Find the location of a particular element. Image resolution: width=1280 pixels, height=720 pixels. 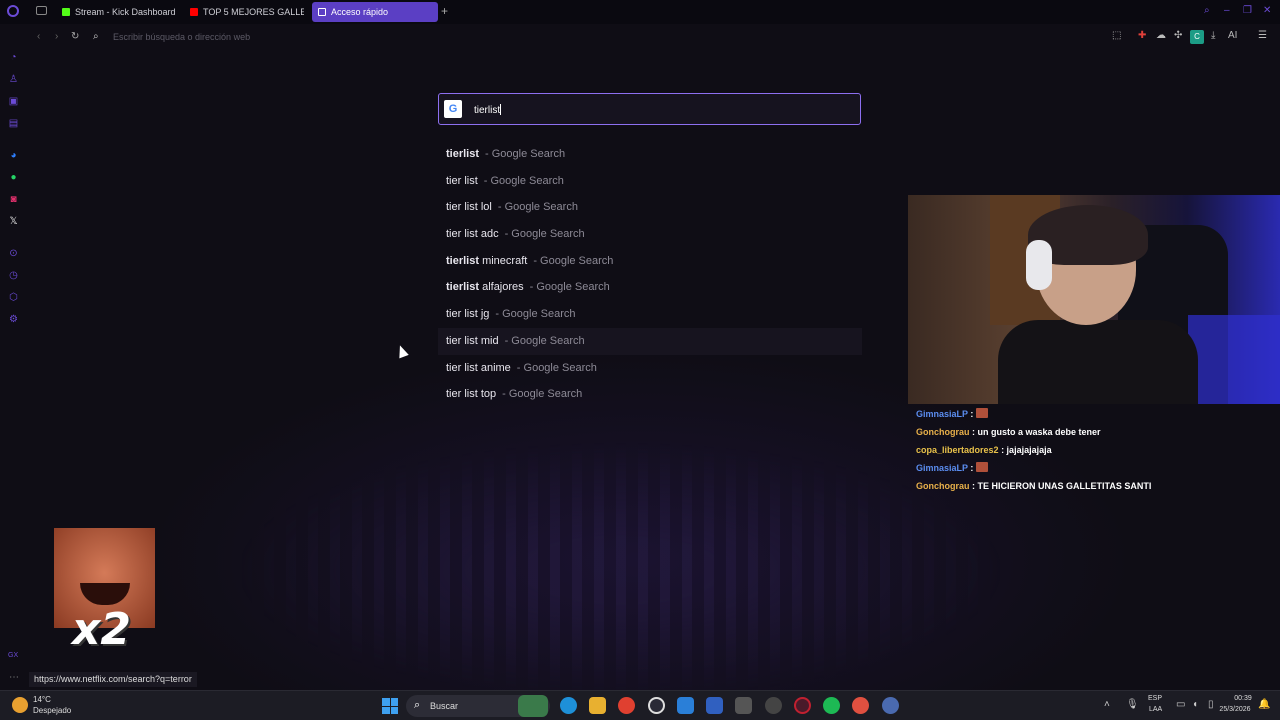

language-indicator: ESP is located at coordinates (1155, 698).